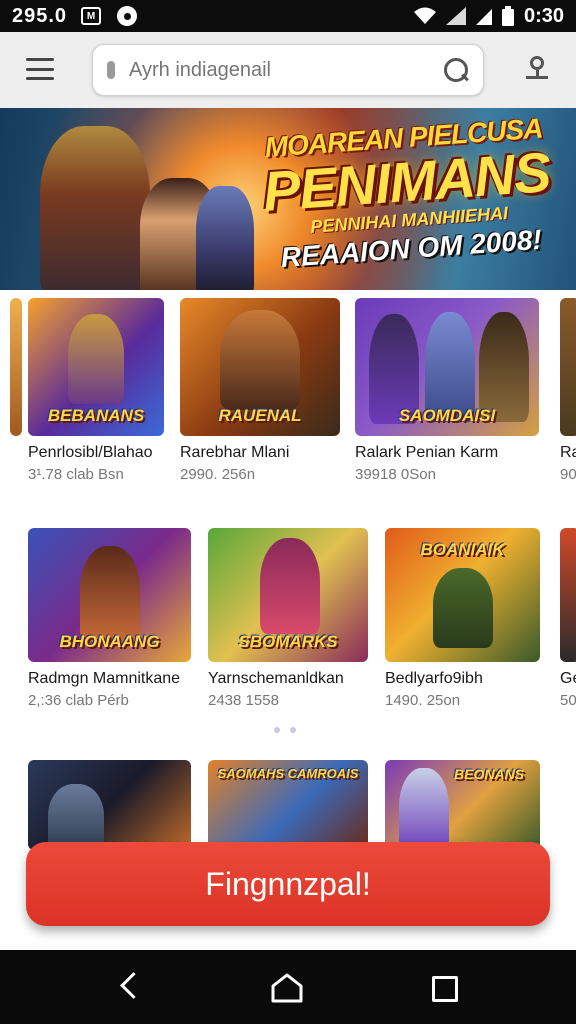  What do you see at coordinates (90, 452) in the screenshot?
I see `game-title: Penrlosibl/Blahao` at bounding box center [90, 452].